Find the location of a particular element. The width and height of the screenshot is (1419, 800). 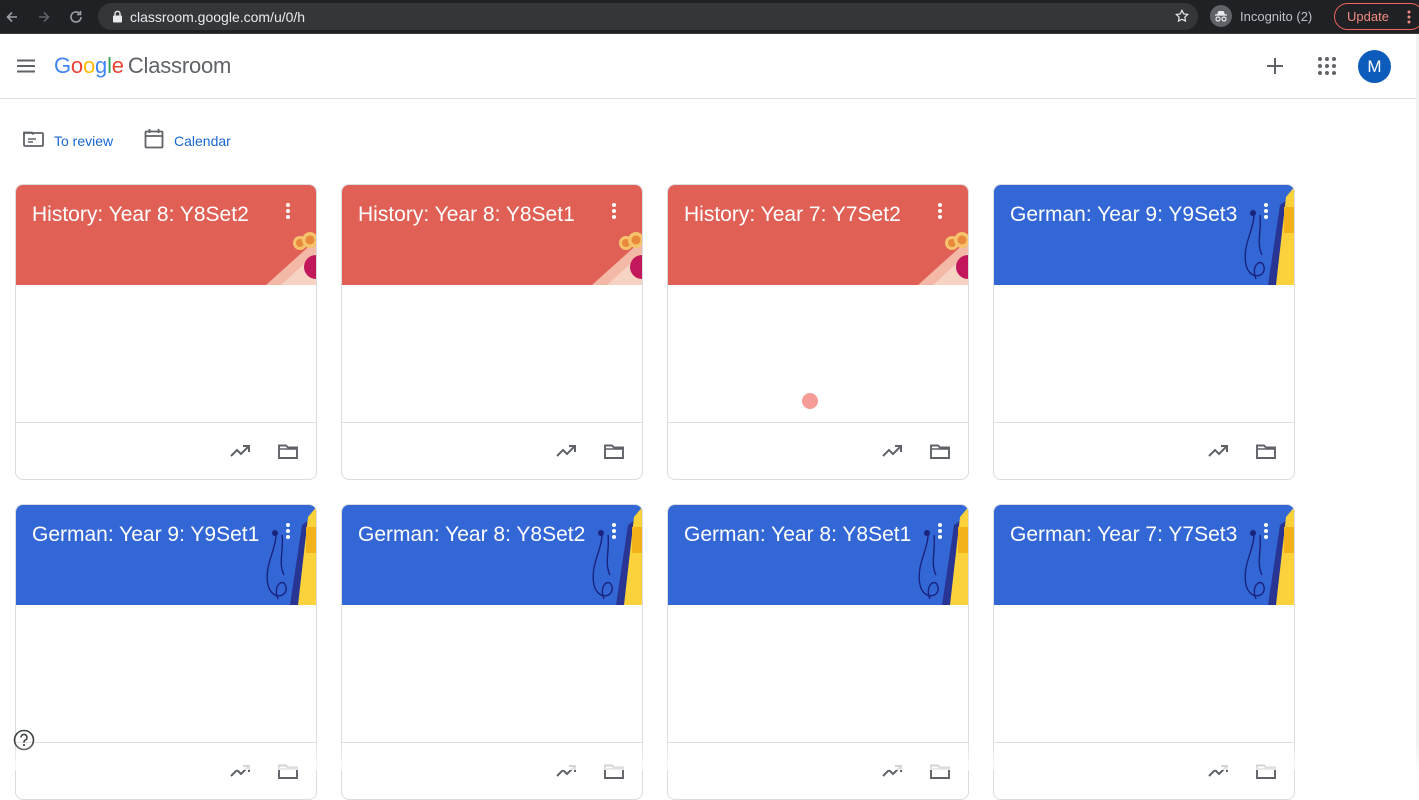

incognito-label: Incognito (2) is located at coordinates (1276, 16).